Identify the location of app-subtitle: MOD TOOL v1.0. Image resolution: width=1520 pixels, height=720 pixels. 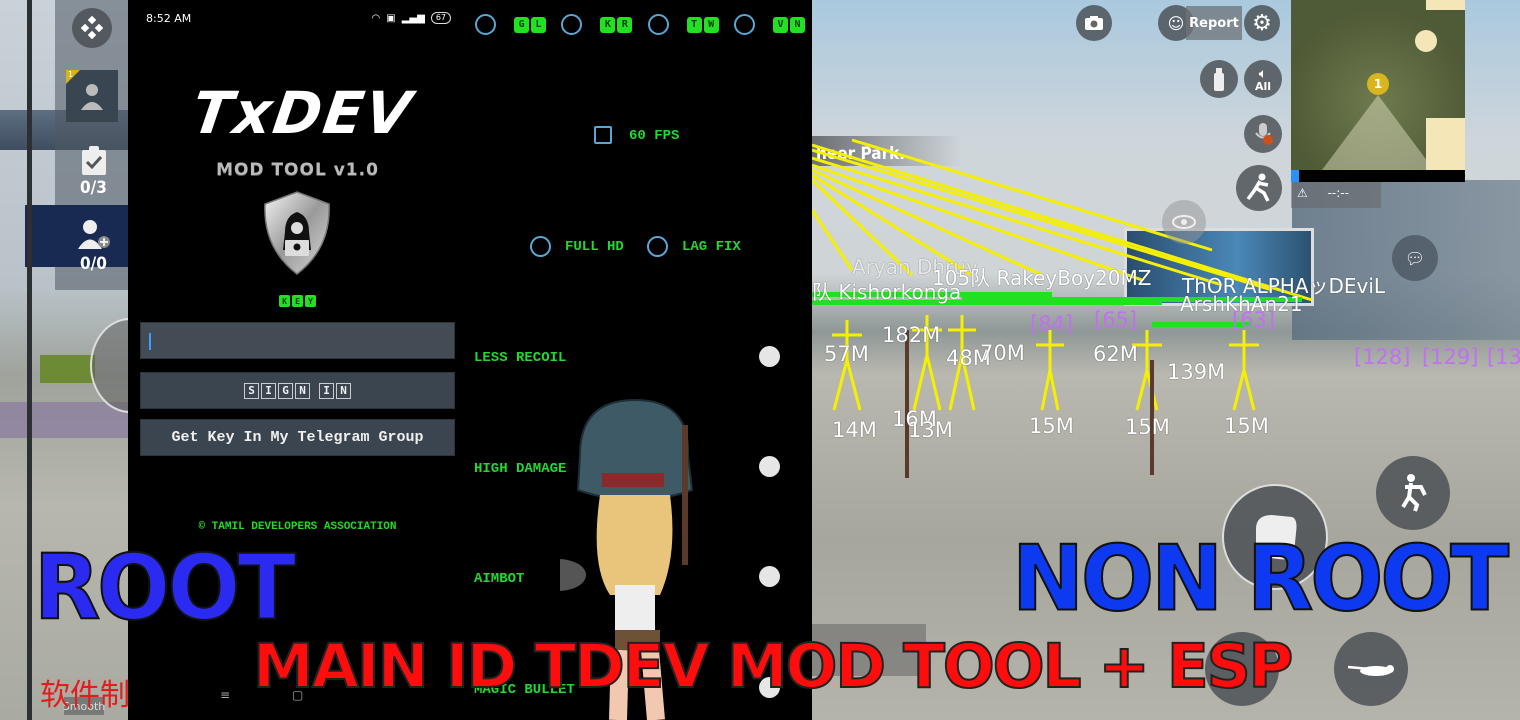
(297, 170).